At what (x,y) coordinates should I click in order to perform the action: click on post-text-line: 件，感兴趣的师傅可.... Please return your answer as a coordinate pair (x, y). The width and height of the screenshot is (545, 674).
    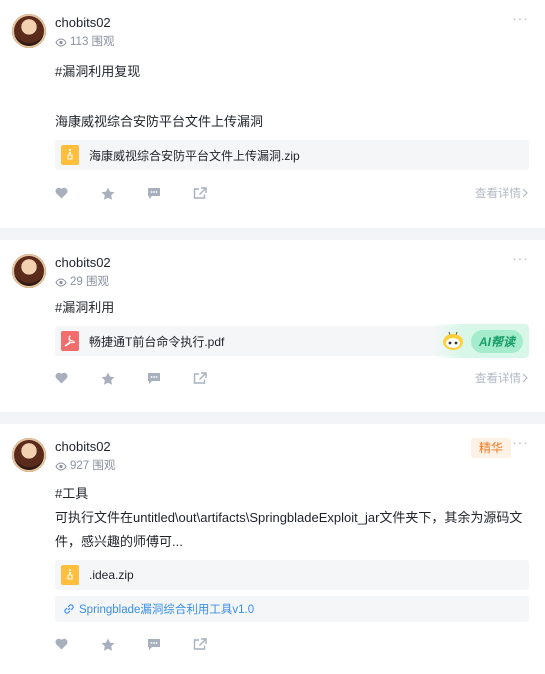
    Looking at the image, I should click on (119, 541).